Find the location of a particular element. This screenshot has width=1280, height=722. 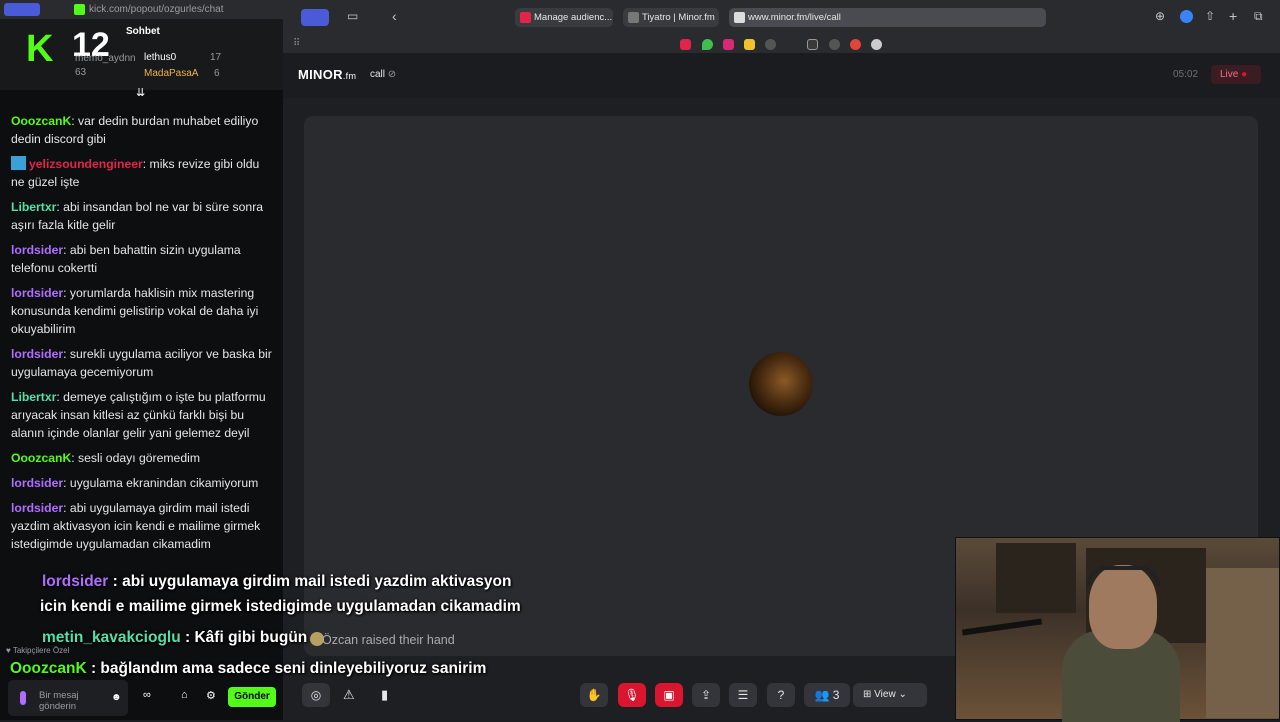

tab-tiyatro: Tiyatro | Minor.fm is located at coordinates (671, 17).